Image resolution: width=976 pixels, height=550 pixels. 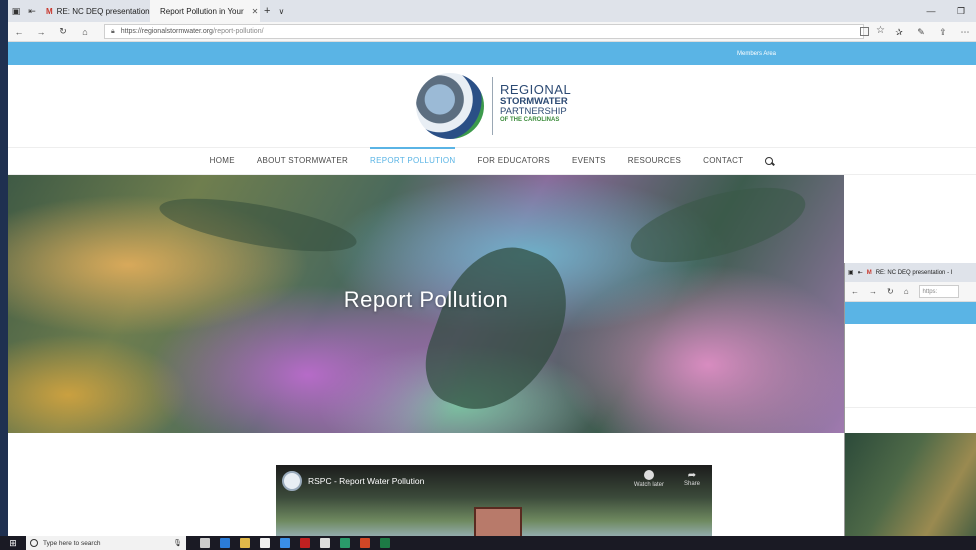 What do you see at coordinates (245, 543) in the screenshot?
I see `file-explorer-icon` at bounding box center [245, 543].